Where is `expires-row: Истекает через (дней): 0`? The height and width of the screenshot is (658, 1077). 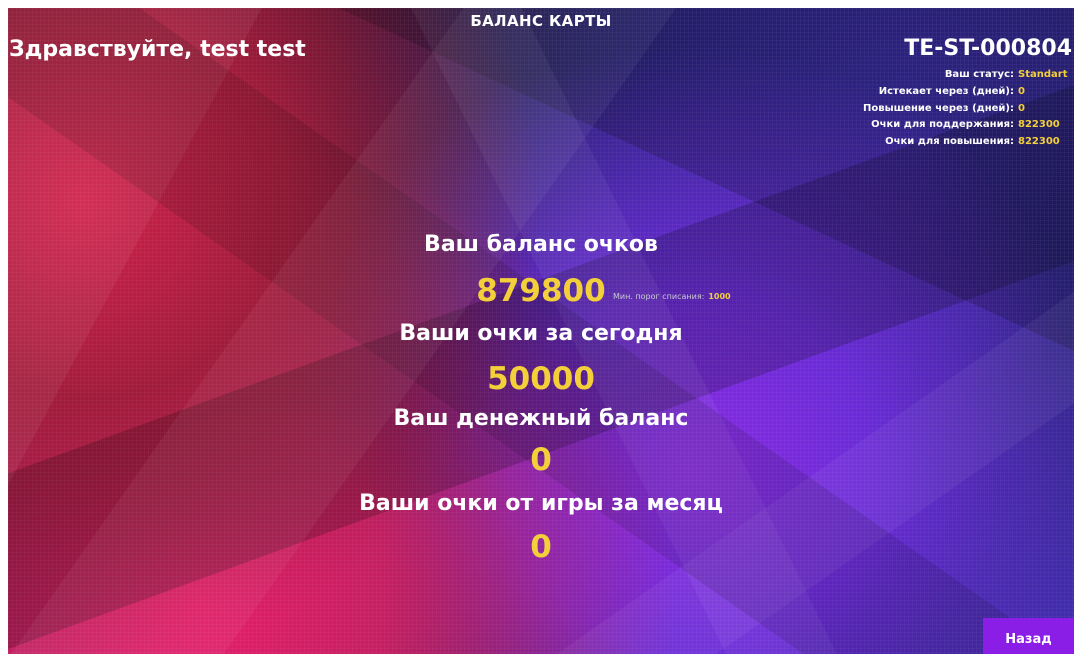 expires-row: Истекает через (дней): 0 is located at coordinates (942, 92).